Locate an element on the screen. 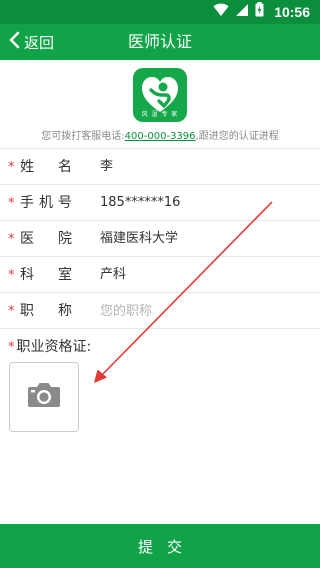 The image size is (320, 568). status-icons: 10:56 is located at coordinates (261, 12).